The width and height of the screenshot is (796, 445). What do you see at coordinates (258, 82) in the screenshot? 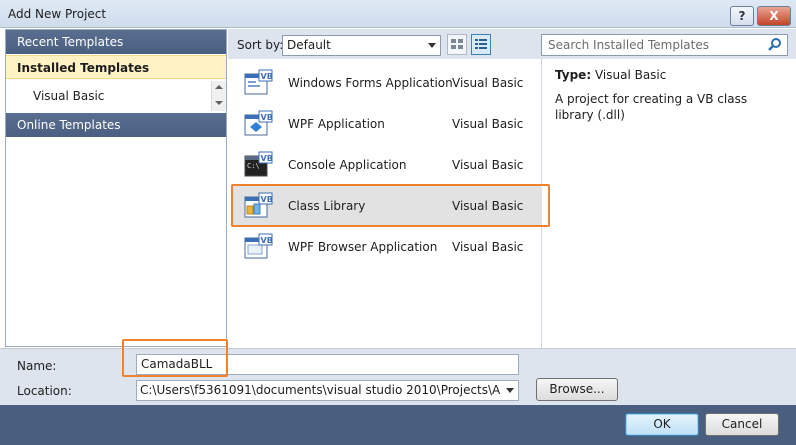
I see `windows-forms-icon: VB` at bounding box center [258, 82].